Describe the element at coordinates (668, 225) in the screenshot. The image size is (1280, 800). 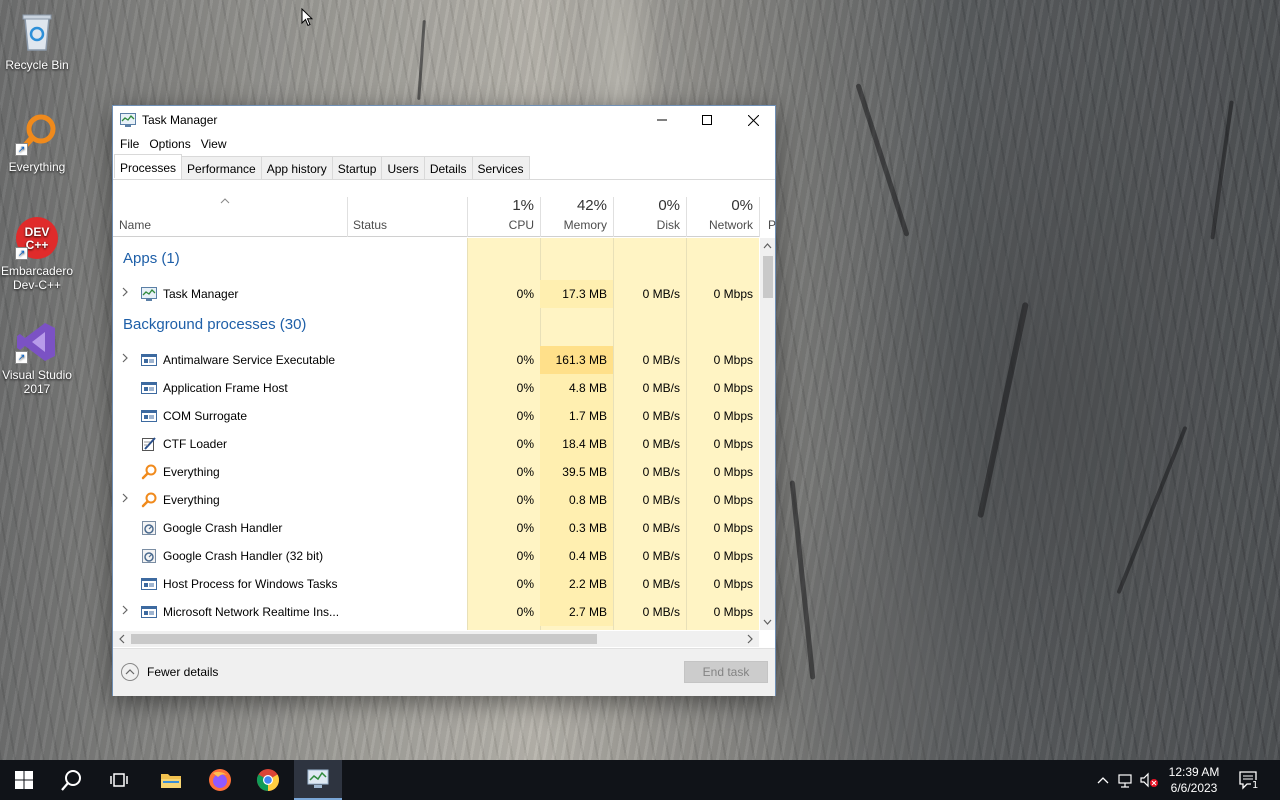
I see `column-disk-label: Disk` at that location.